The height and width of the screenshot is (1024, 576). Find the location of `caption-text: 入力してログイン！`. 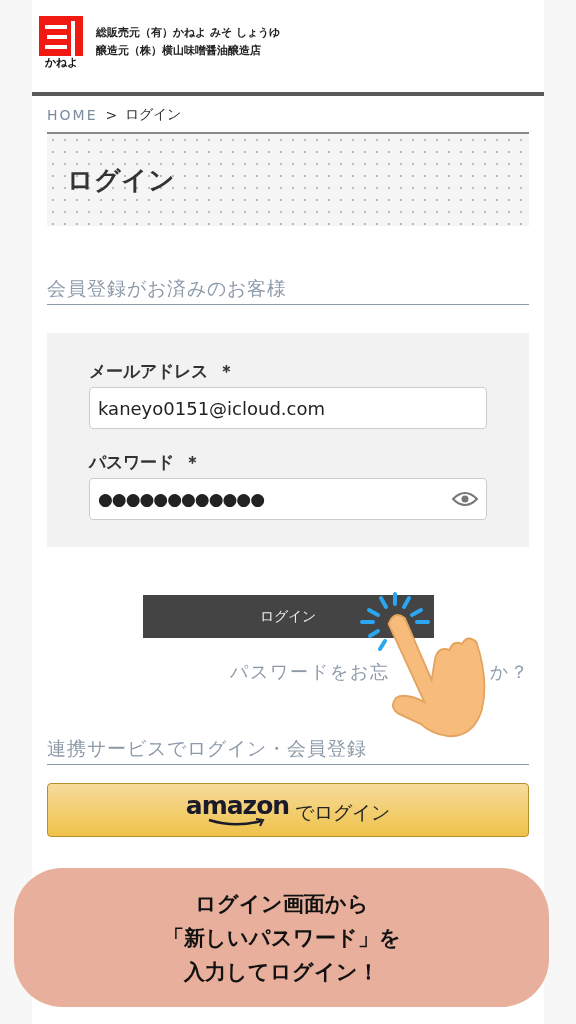

caption-text: 入力してログイン！ is located at coordinates (281, 971).